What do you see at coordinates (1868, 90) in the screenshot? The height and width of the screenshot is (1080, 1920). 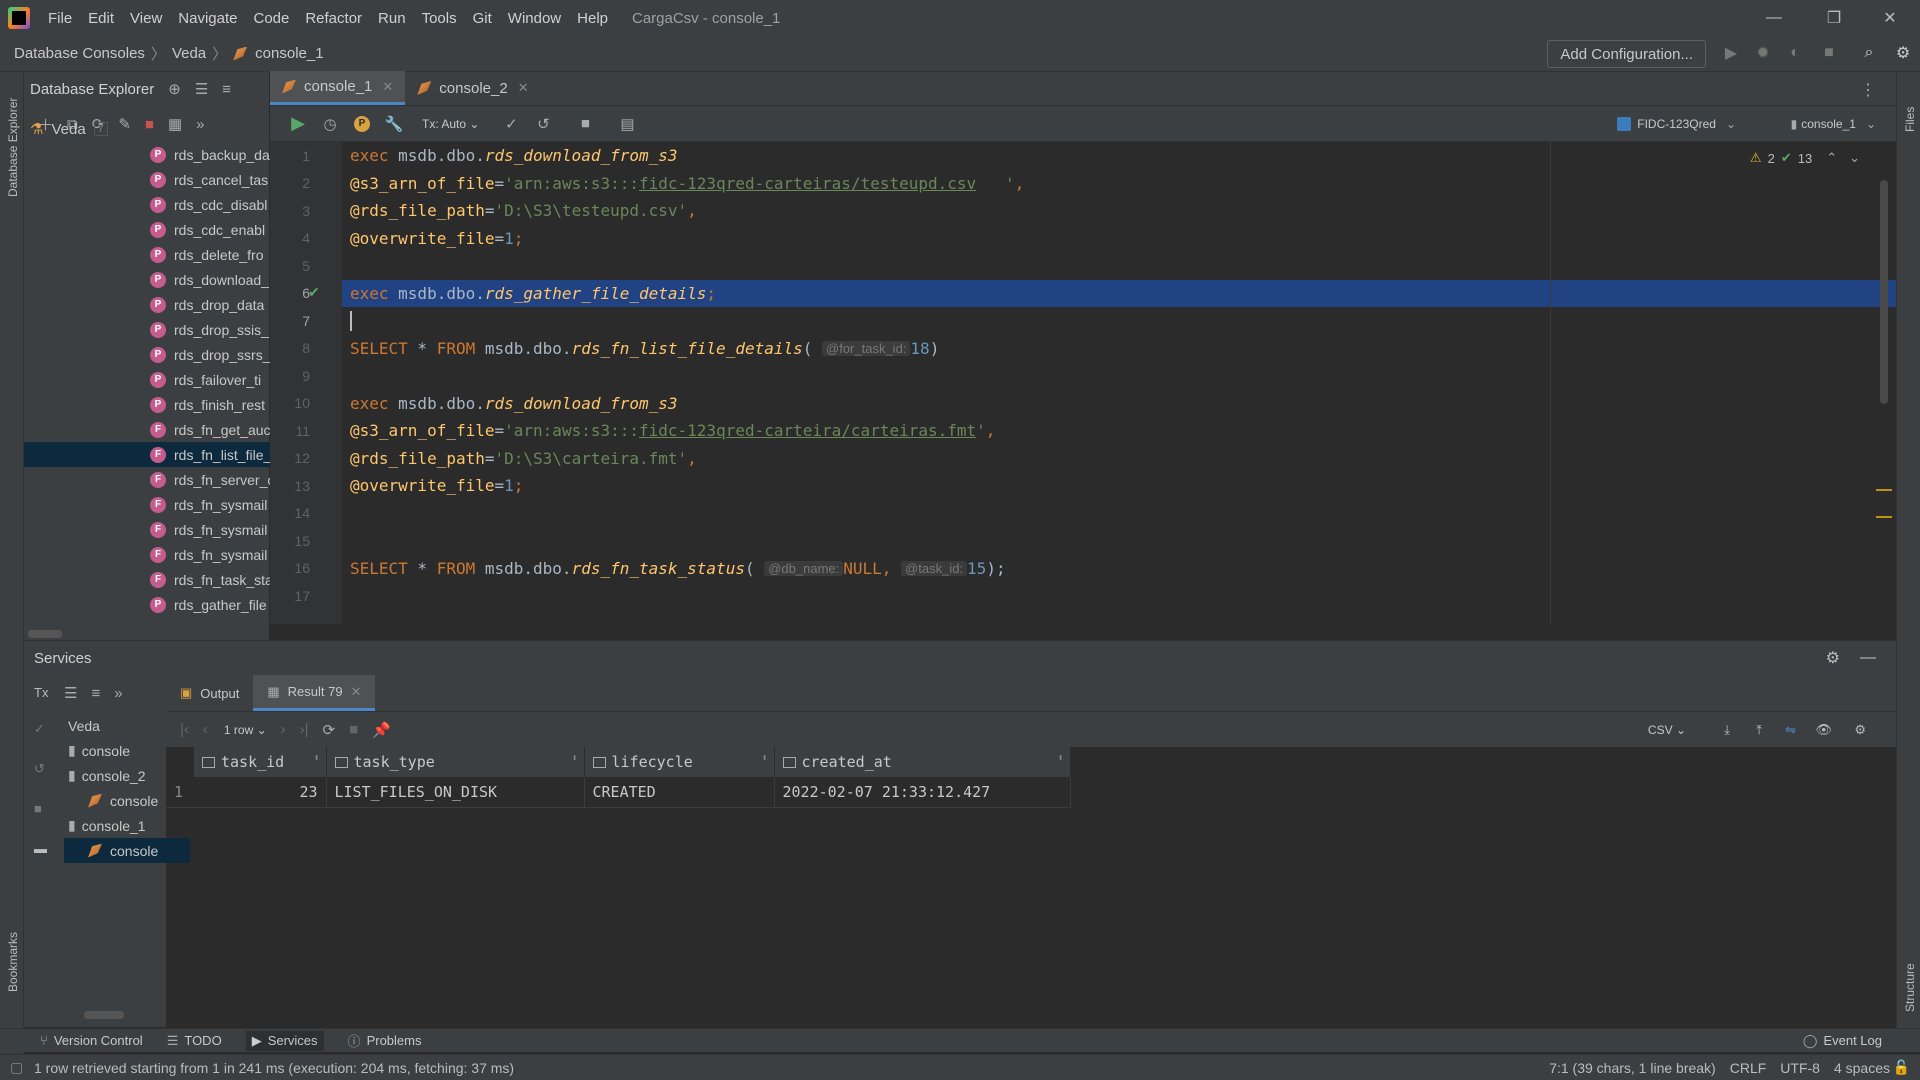 I see `more-options-icon: ⋮` at bounding box center [1868, 90].